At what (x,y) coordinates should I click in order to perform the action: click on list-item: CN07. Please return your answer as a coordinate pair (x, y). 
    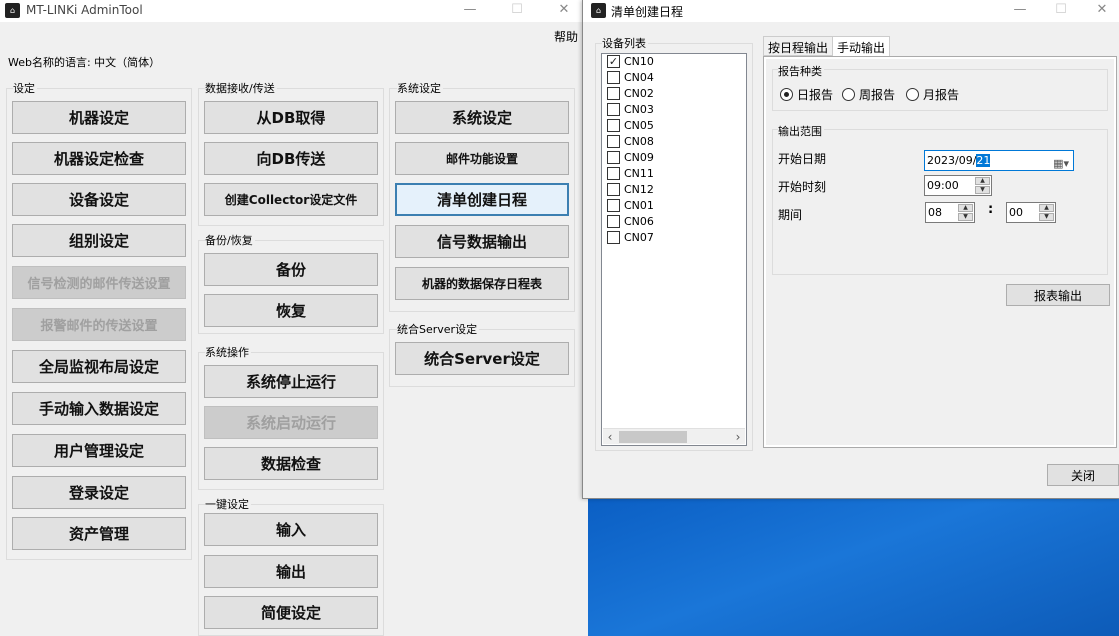
    Looking at the image, I should click on (630, 238).